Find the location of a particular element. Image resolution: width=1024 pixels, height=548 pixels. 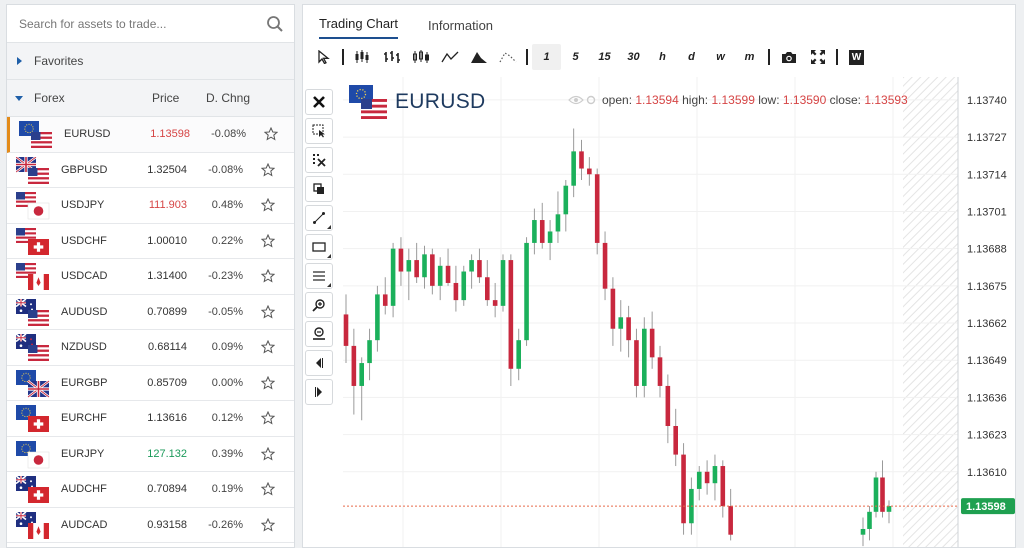

area-chart-button is located at coordinates (478, 57).